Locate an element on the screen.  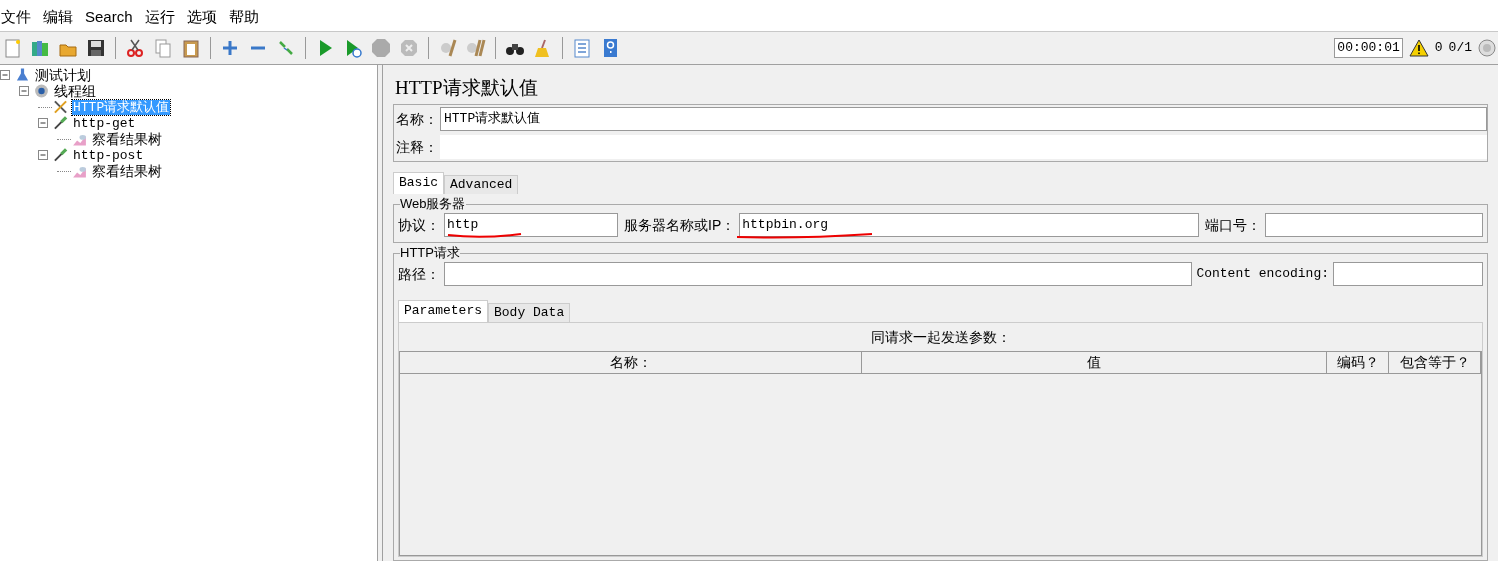
tree-item: http-post is located at coordinates (108, 155).